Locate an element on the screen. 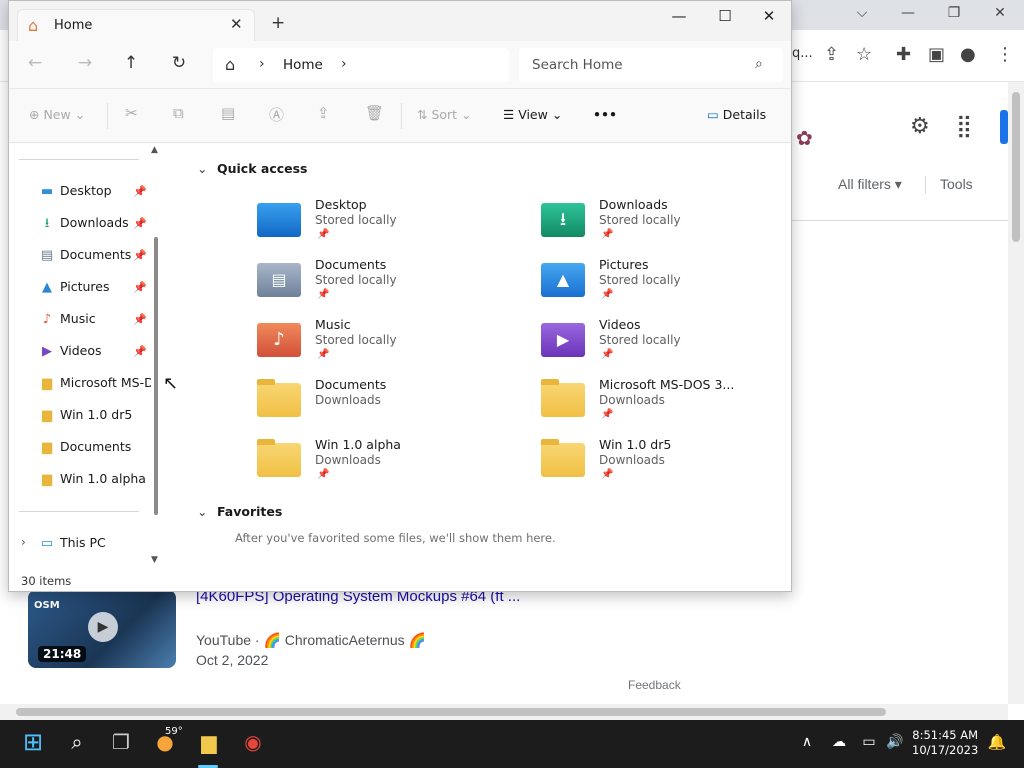 The image size is (1024, 768). title-bar: ⌂ Home ✕ + — ☐ ✕ is located at coordinates (400, 21).